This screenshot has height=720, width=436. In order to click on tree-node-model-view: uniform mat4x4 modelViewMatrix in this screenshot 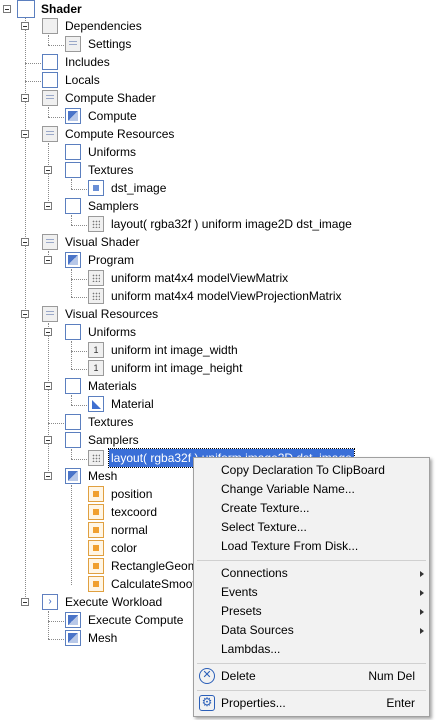, I will do `click(160, 278)`.